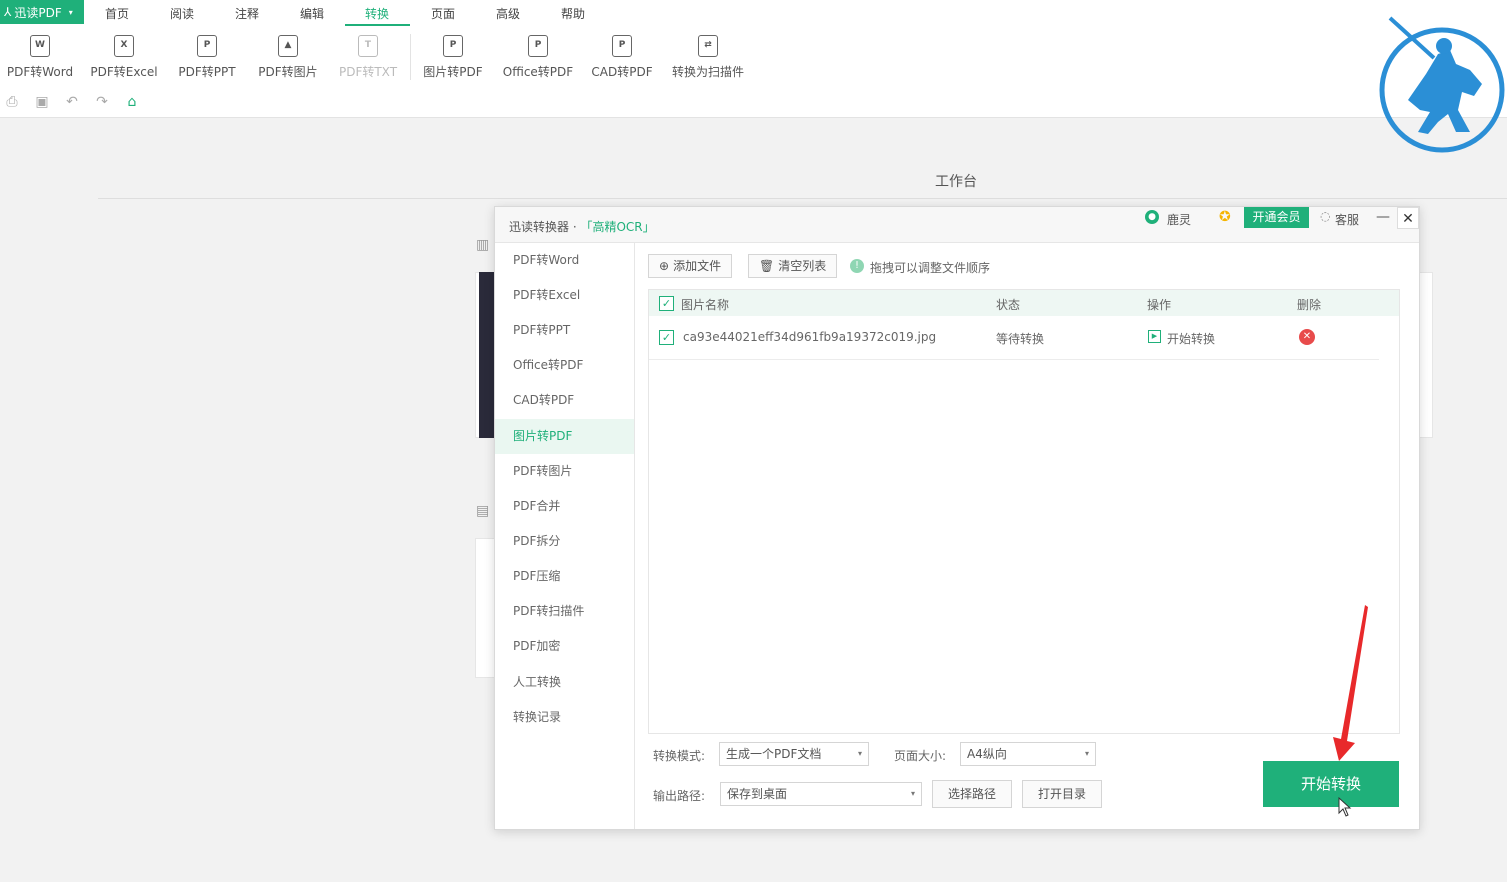 This screenshot has width=1507, height=882. What do you see at coordinates (182, 13) in the screenshot?
I see `menu-read: 阅读` at bounding box center [182, 13].